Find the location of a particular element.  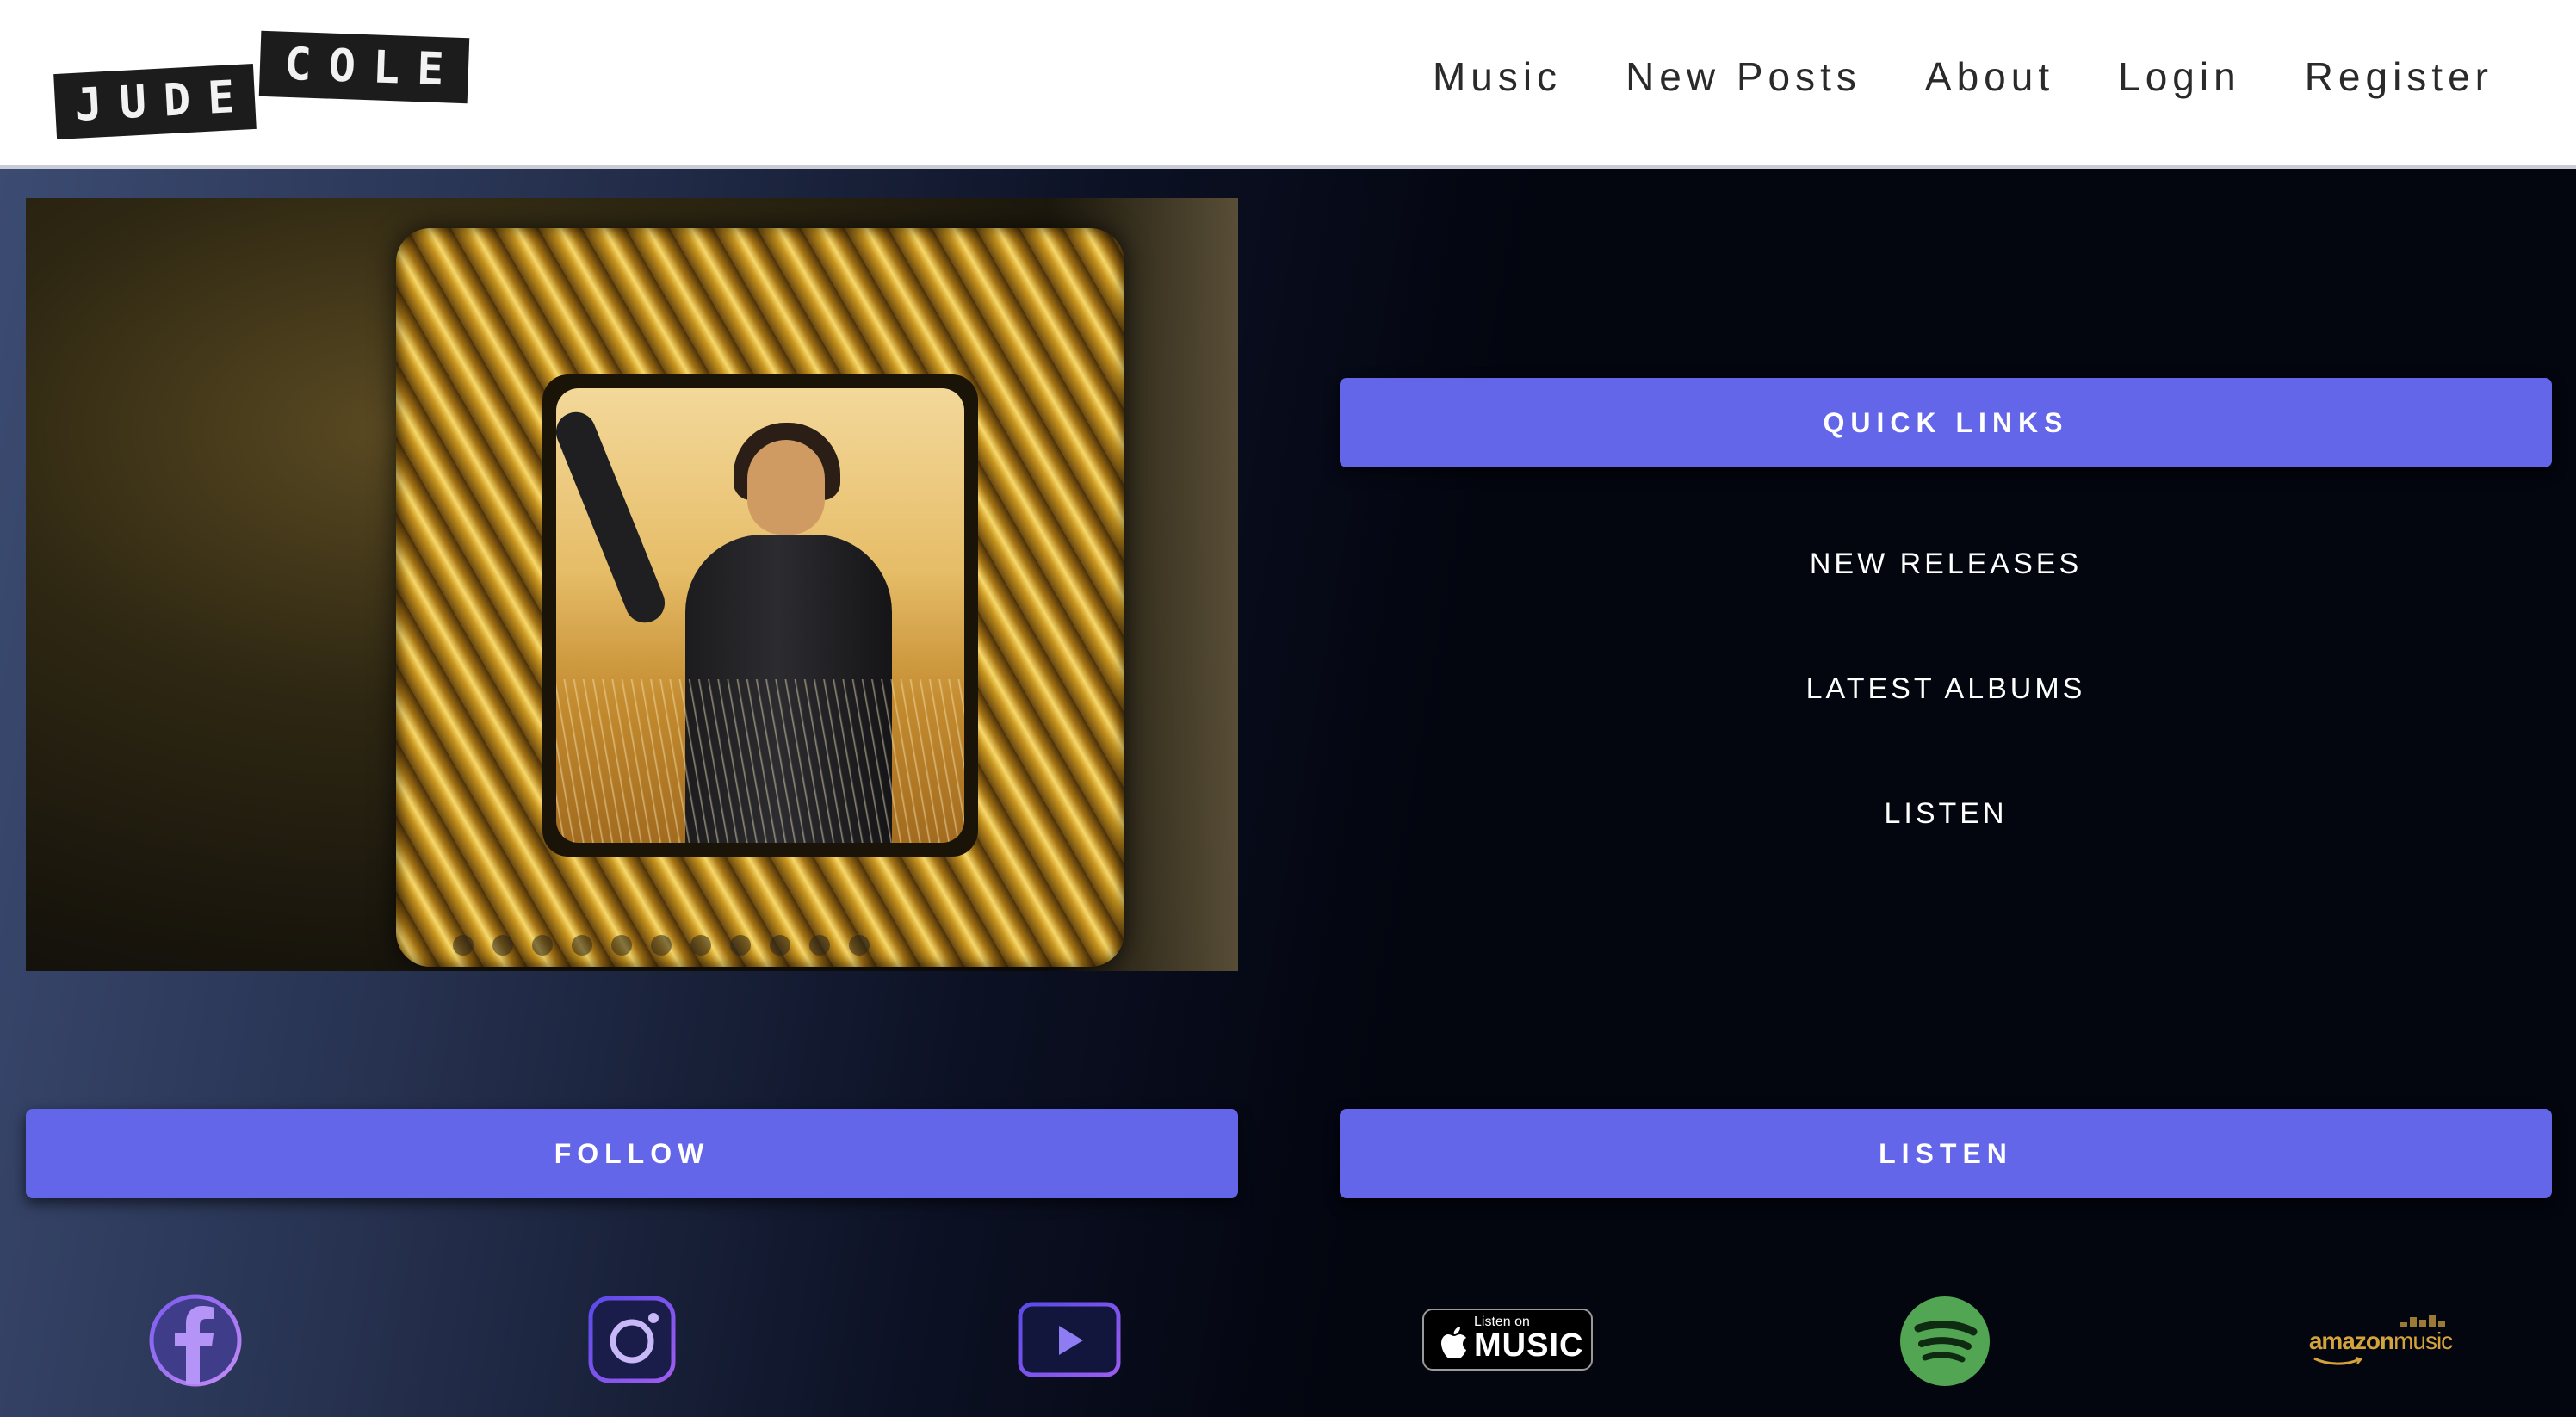

nav-about: About is located at coordinates (1990, 76).